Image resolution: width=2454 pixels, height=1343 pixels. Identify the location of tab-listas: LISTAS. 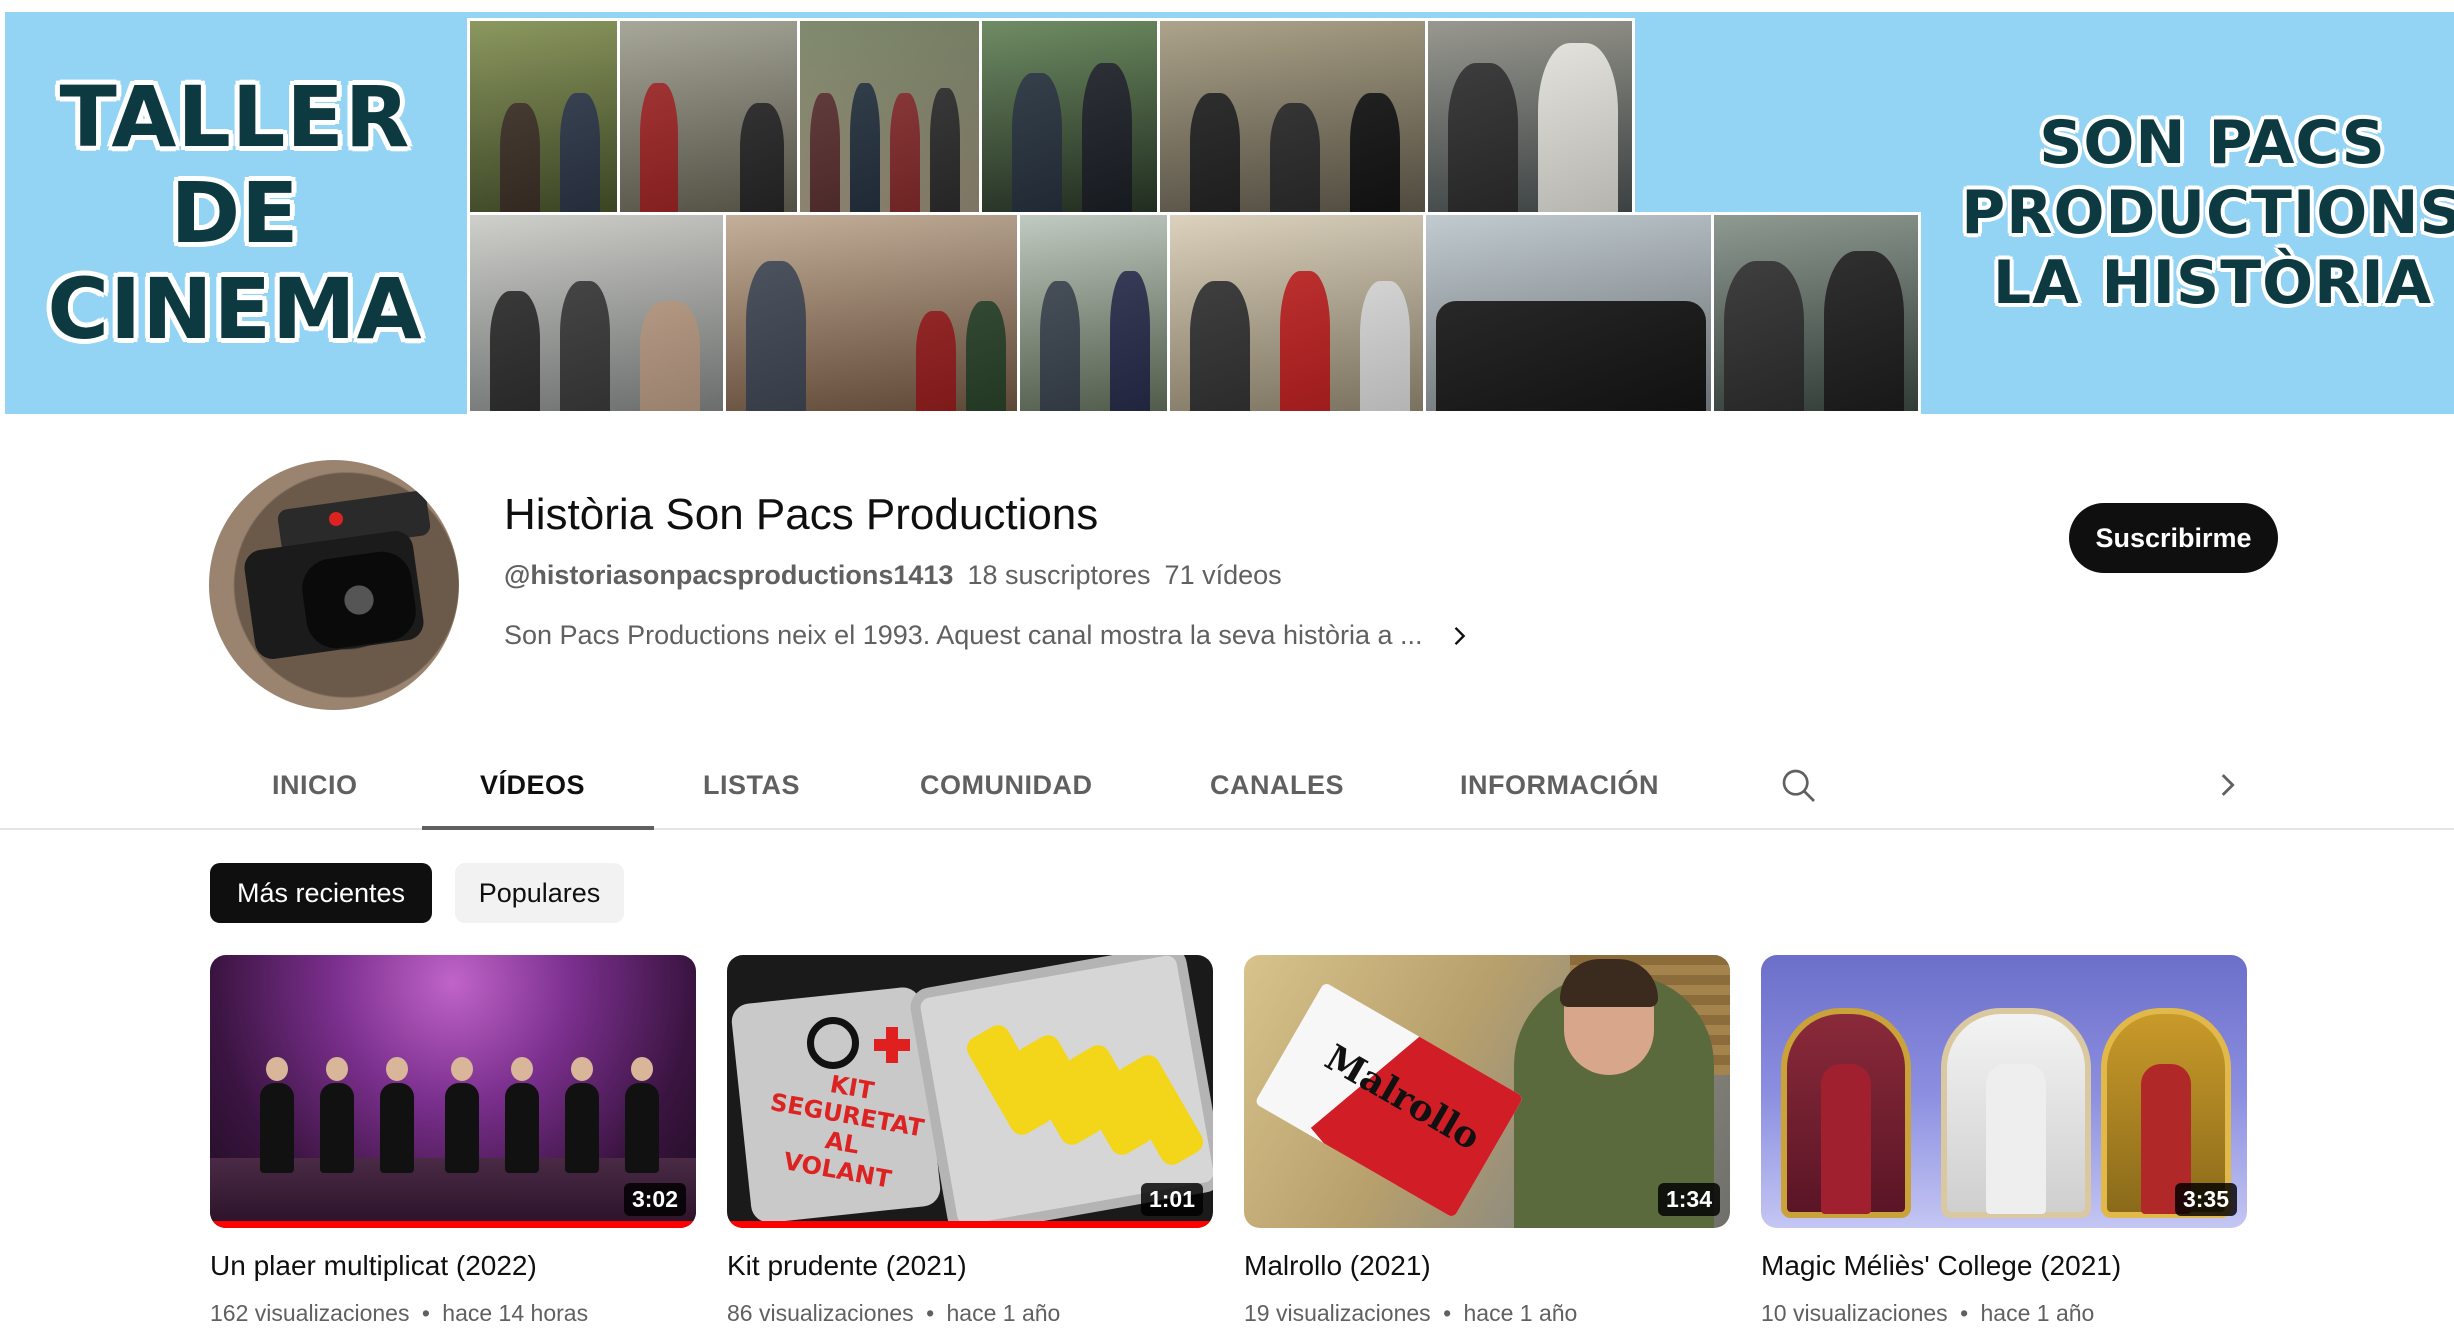
(751, 785).